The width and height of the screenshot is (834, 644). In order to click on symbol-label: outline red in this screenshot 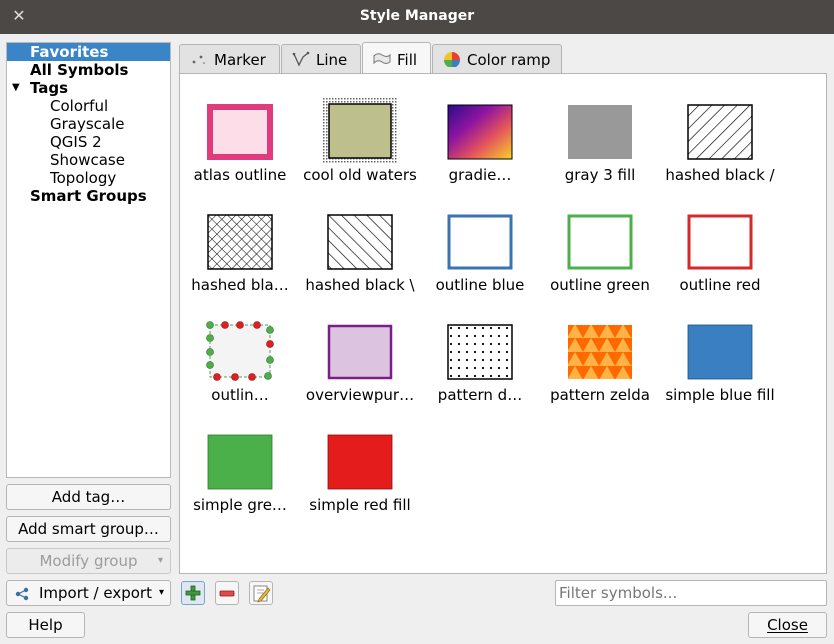, I will do `click(720, 285)`.